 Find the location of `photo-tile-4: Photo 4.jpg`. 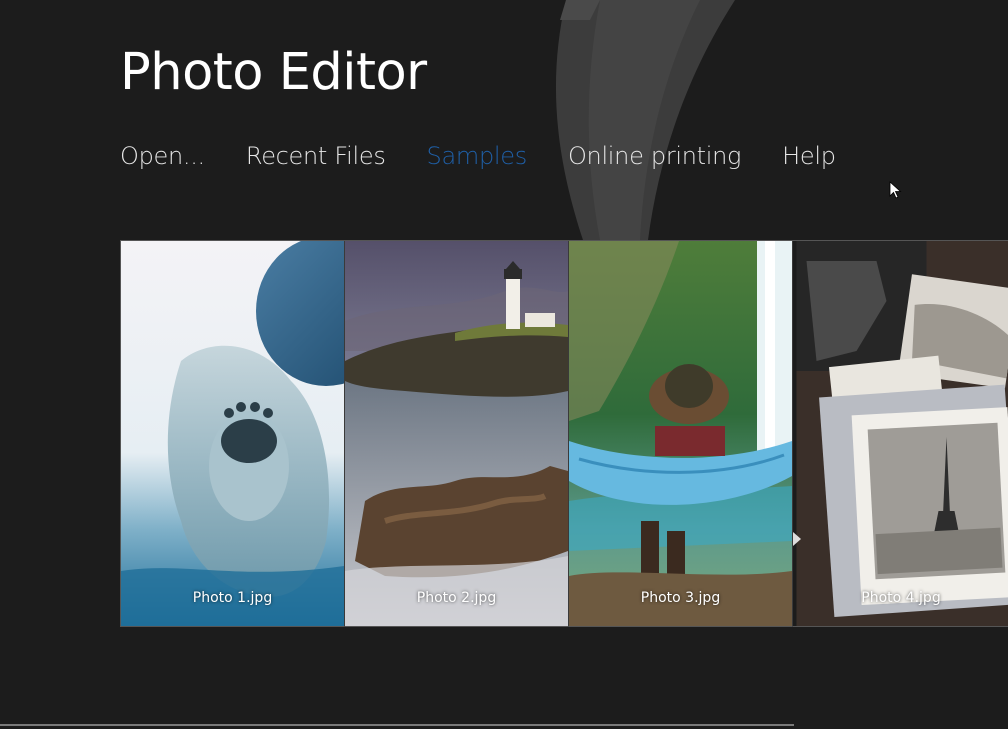

photo-tile-4: Photo 4.jpg is located at coordinates (900, 434).